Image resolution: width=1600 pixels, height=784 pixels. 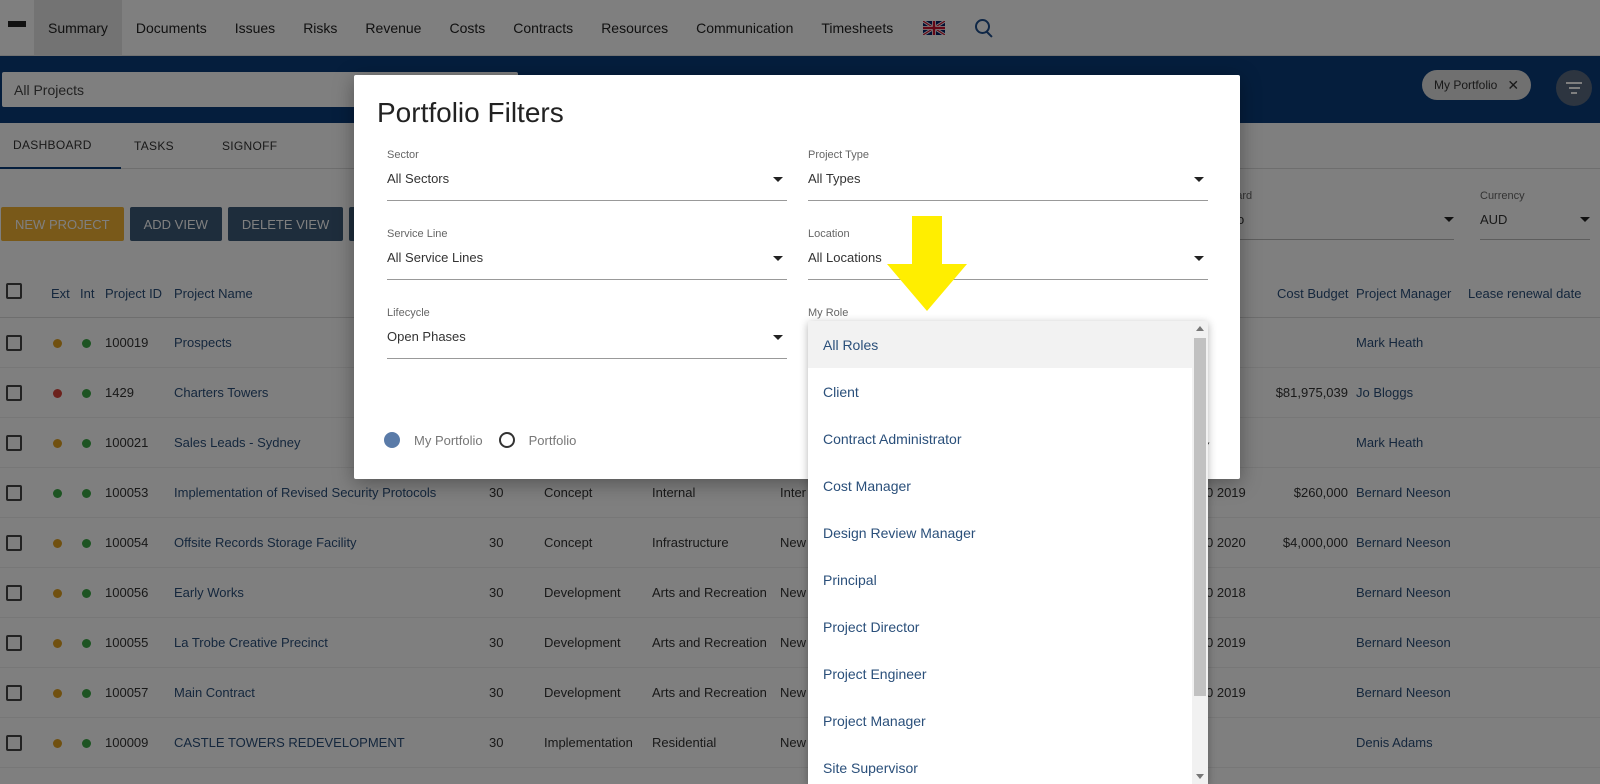 I want to click on sector-label: Sector, so click(x=403, y=155).